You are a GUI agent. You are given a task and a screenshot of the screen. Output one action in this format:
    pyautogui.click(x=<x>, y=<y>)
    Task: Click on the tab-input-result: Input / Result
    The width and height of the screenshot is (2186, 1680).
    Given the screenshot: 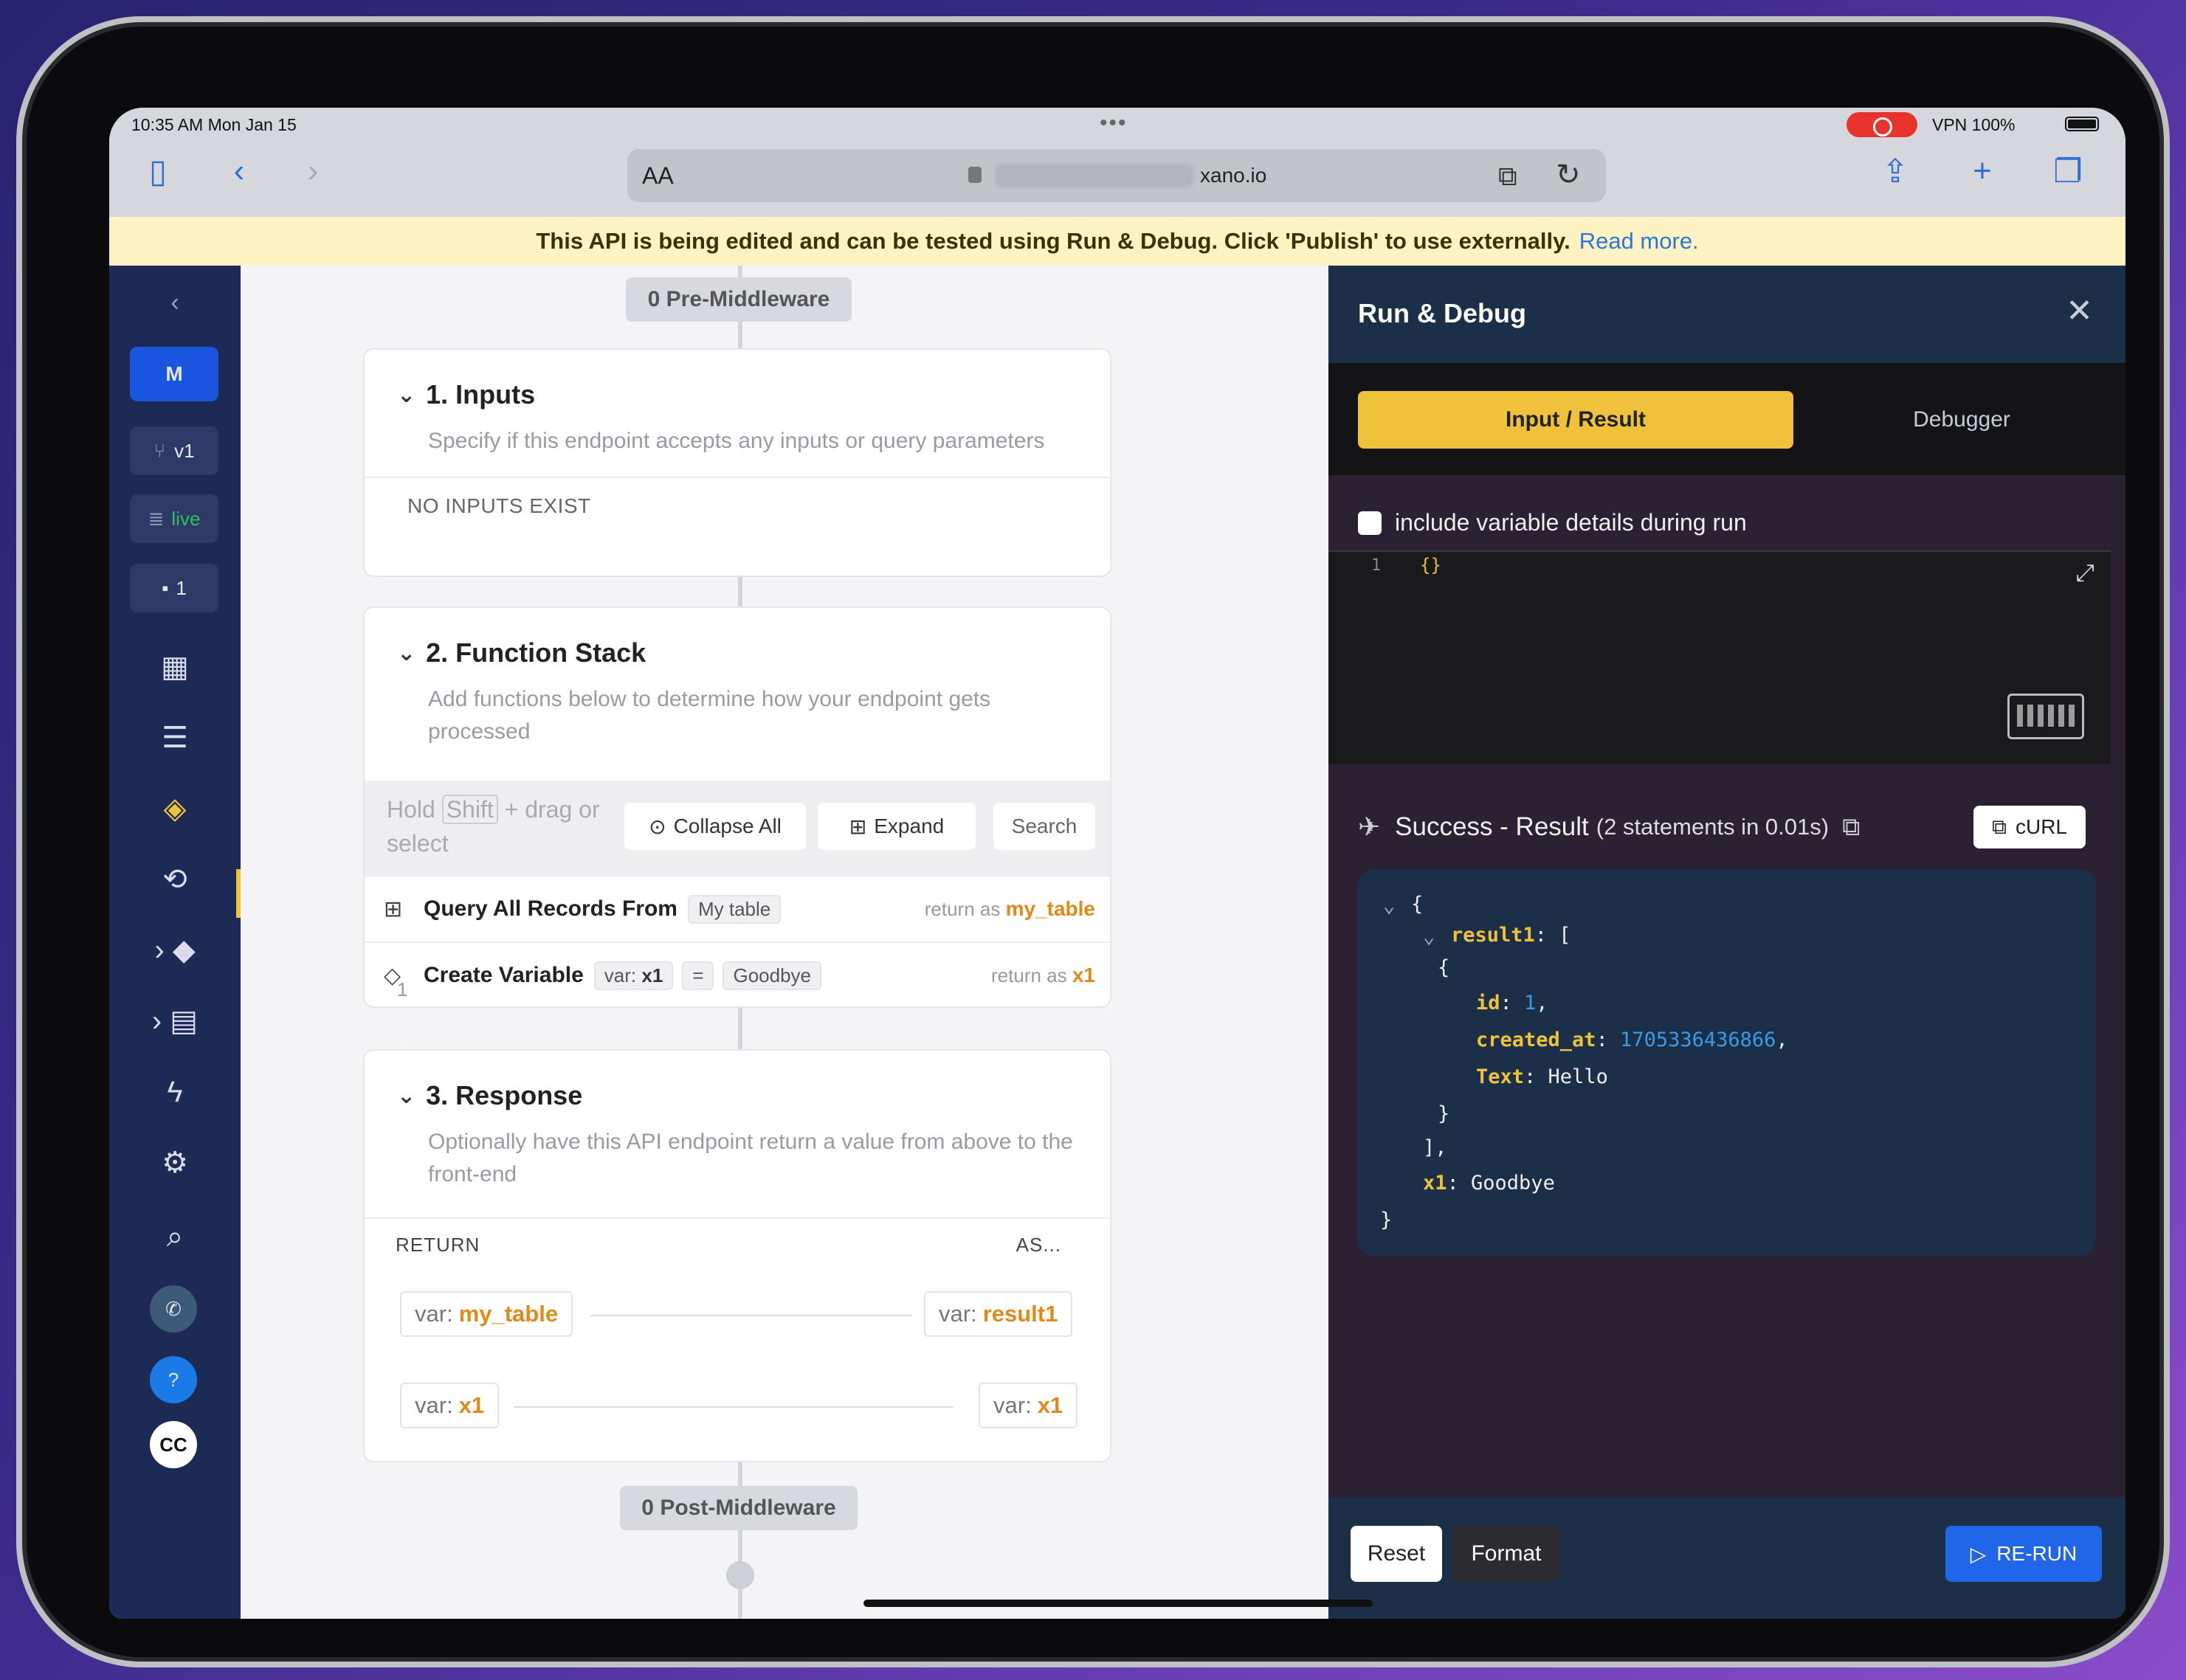 What is the action you would take?
    pyautogui.click(x=1576, y=420)
    